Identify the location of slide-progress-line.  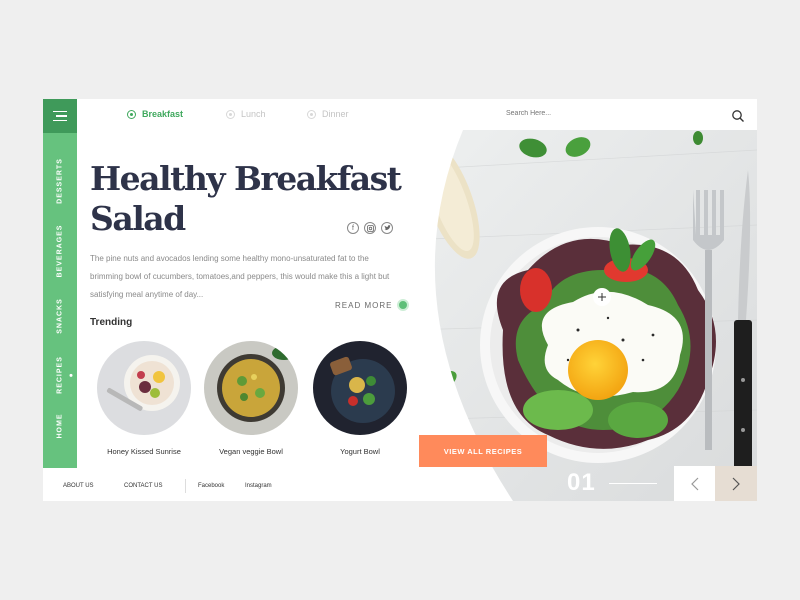
(633, 483).